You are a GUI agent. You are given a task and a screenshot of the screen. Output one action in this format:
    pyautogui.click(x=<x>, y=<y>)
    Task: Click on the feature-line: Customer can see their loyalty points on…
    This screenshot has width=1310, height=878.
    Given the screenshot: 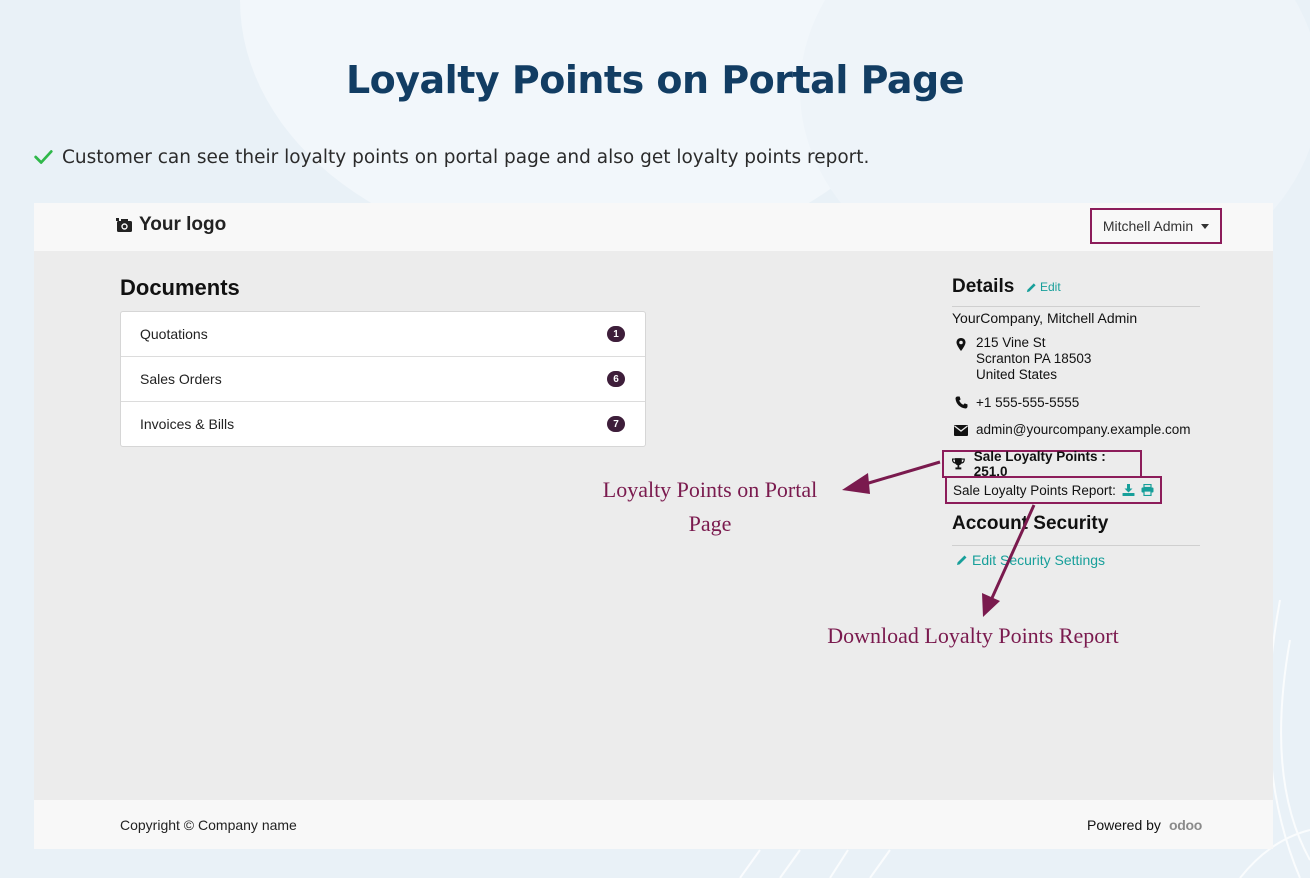 What is the action you would take?
    pyautogui.click(x=450, y=157)
    